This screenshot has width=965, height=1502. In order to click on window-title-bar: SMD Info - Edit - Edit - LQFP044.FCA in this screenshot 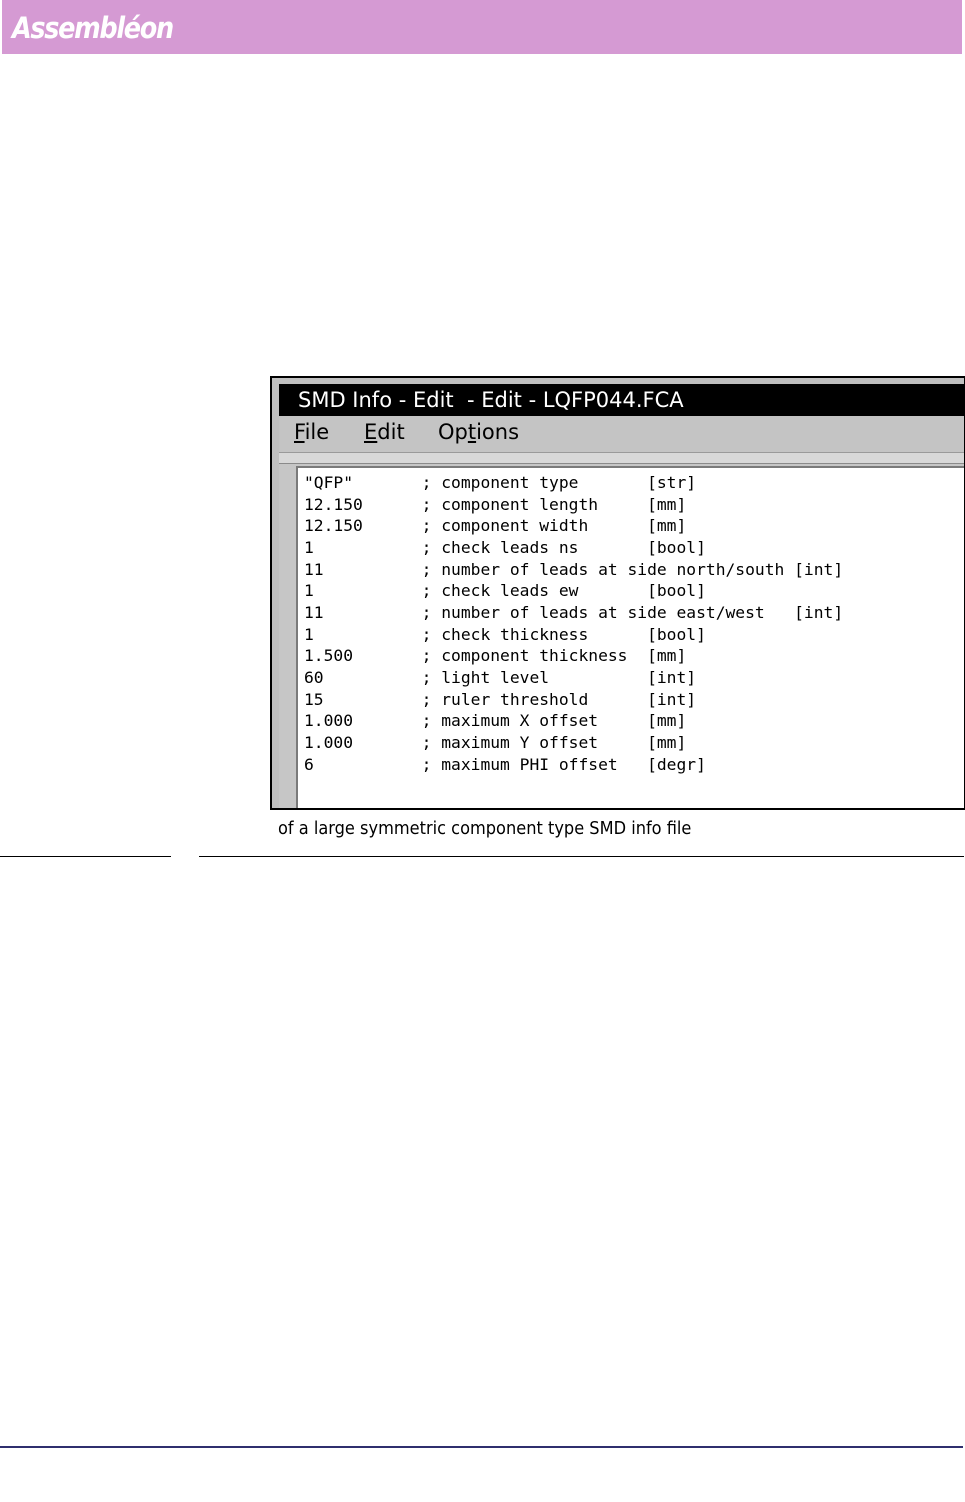, I will do `click(621, 400)`.